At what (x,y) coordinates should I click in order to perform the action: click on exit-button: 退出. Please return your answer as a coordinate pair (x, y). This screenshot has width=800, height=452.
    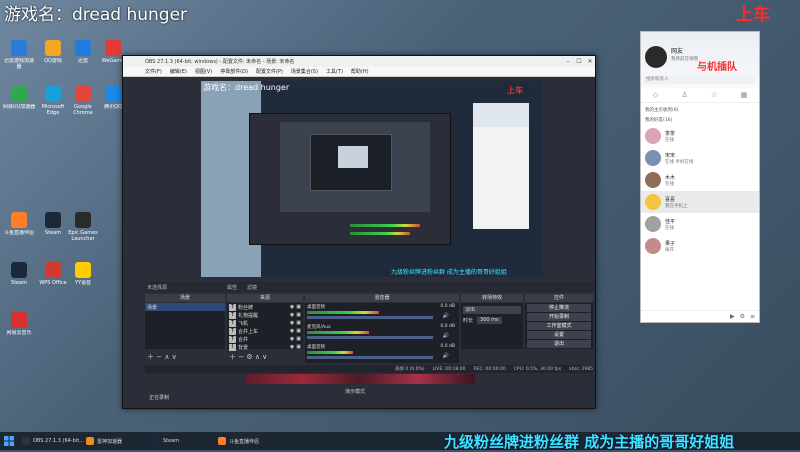
    Looking at the image, I should click on (559, 344).